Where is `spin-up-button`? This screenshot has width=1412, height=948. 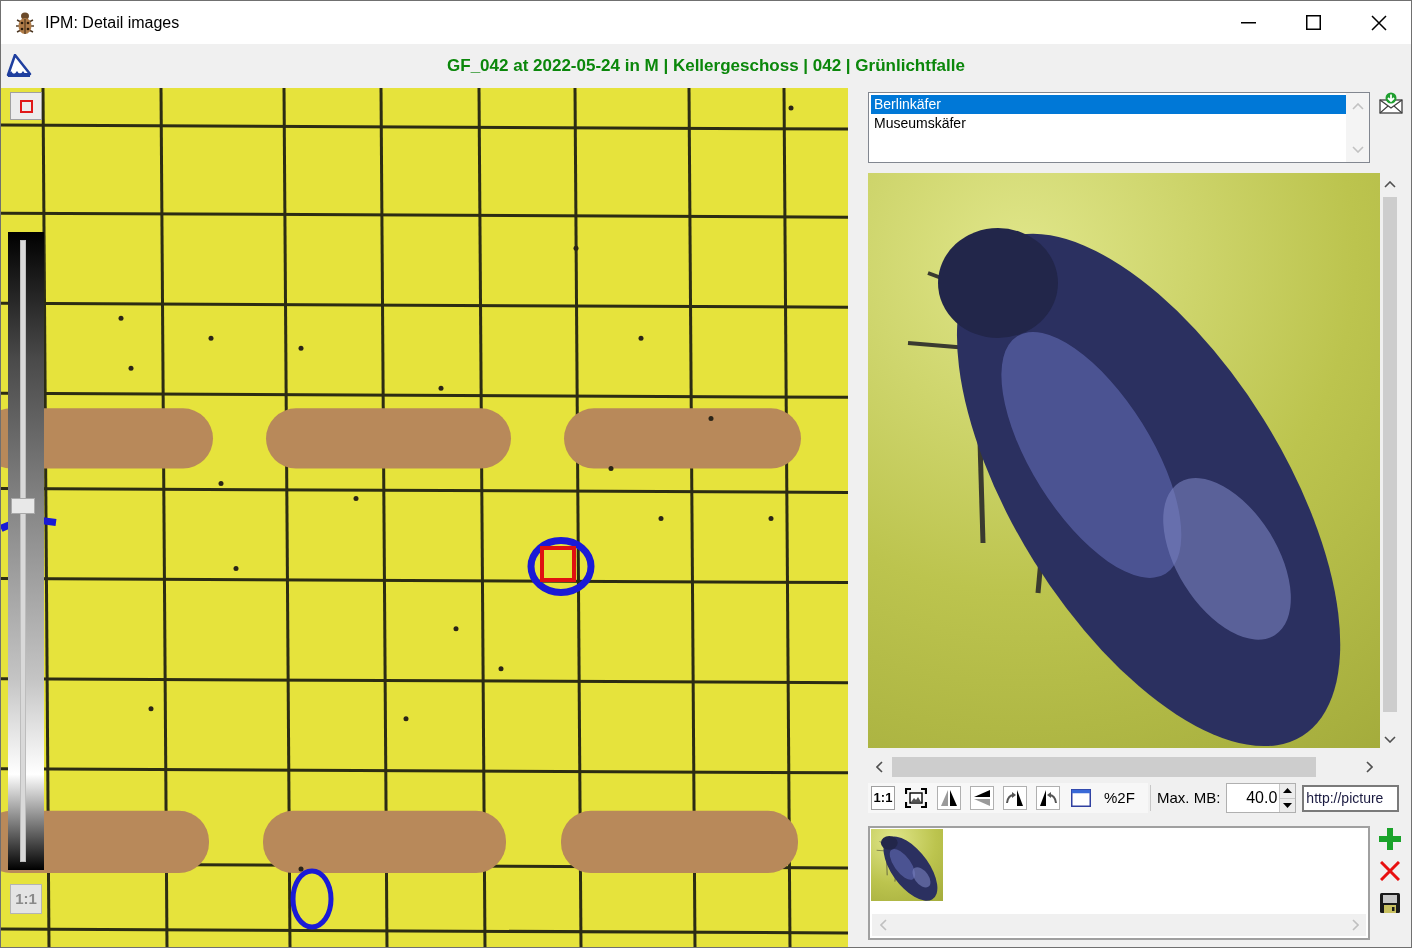
spin-up-button is located at coordinates (1288, 791).